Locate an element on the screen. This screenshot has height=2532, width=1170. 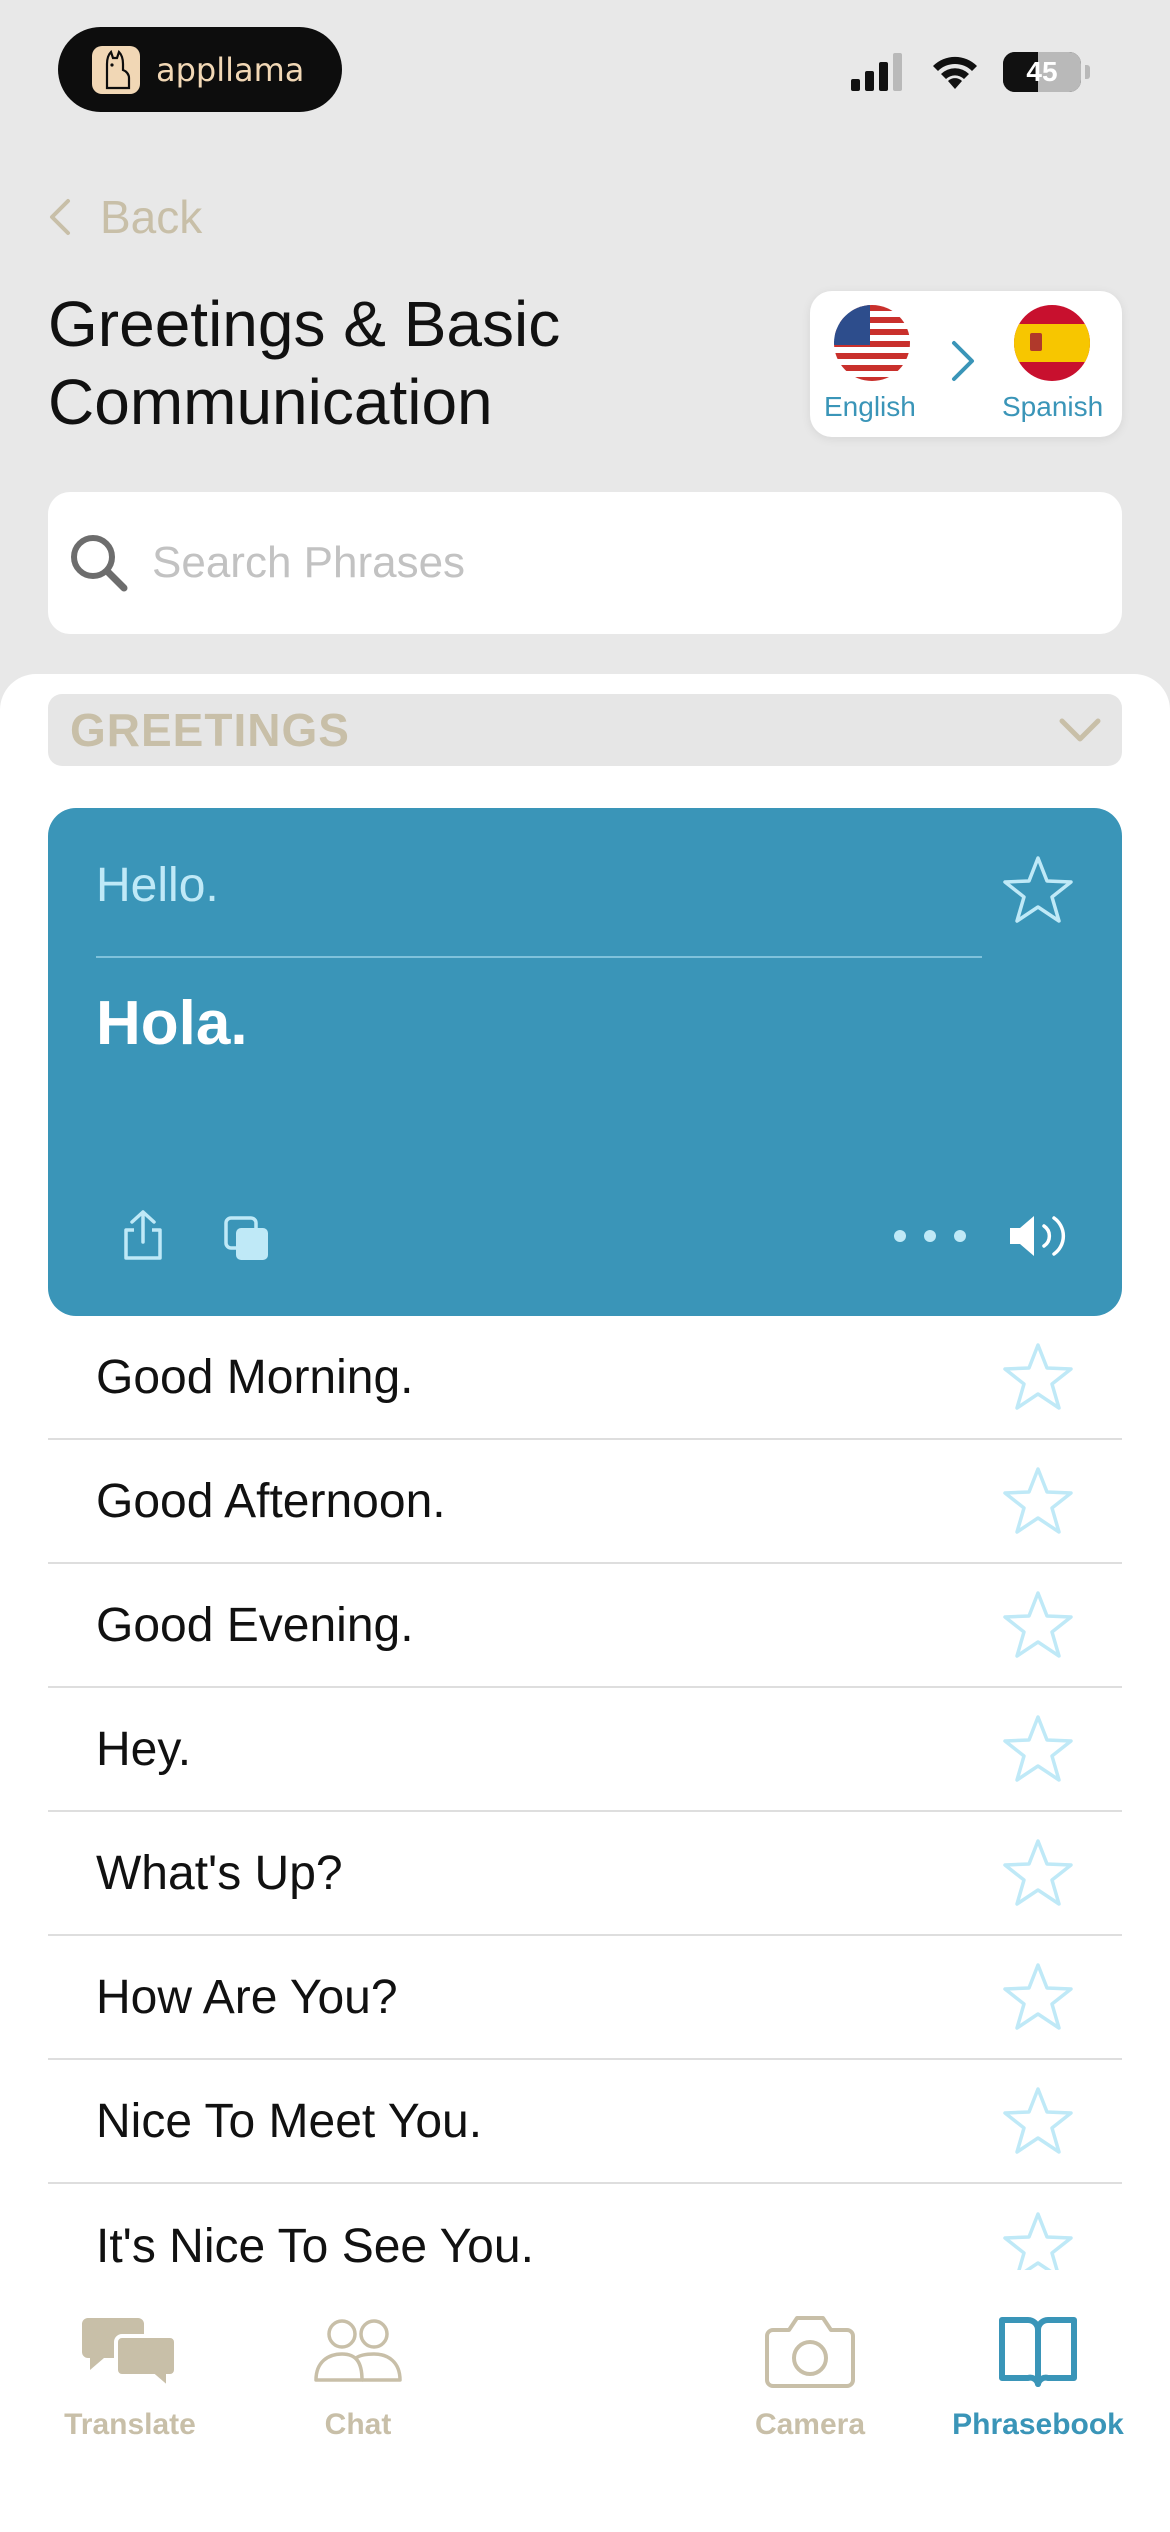
phrase-text: Good Evening. is located at coordinates (255, 1625).